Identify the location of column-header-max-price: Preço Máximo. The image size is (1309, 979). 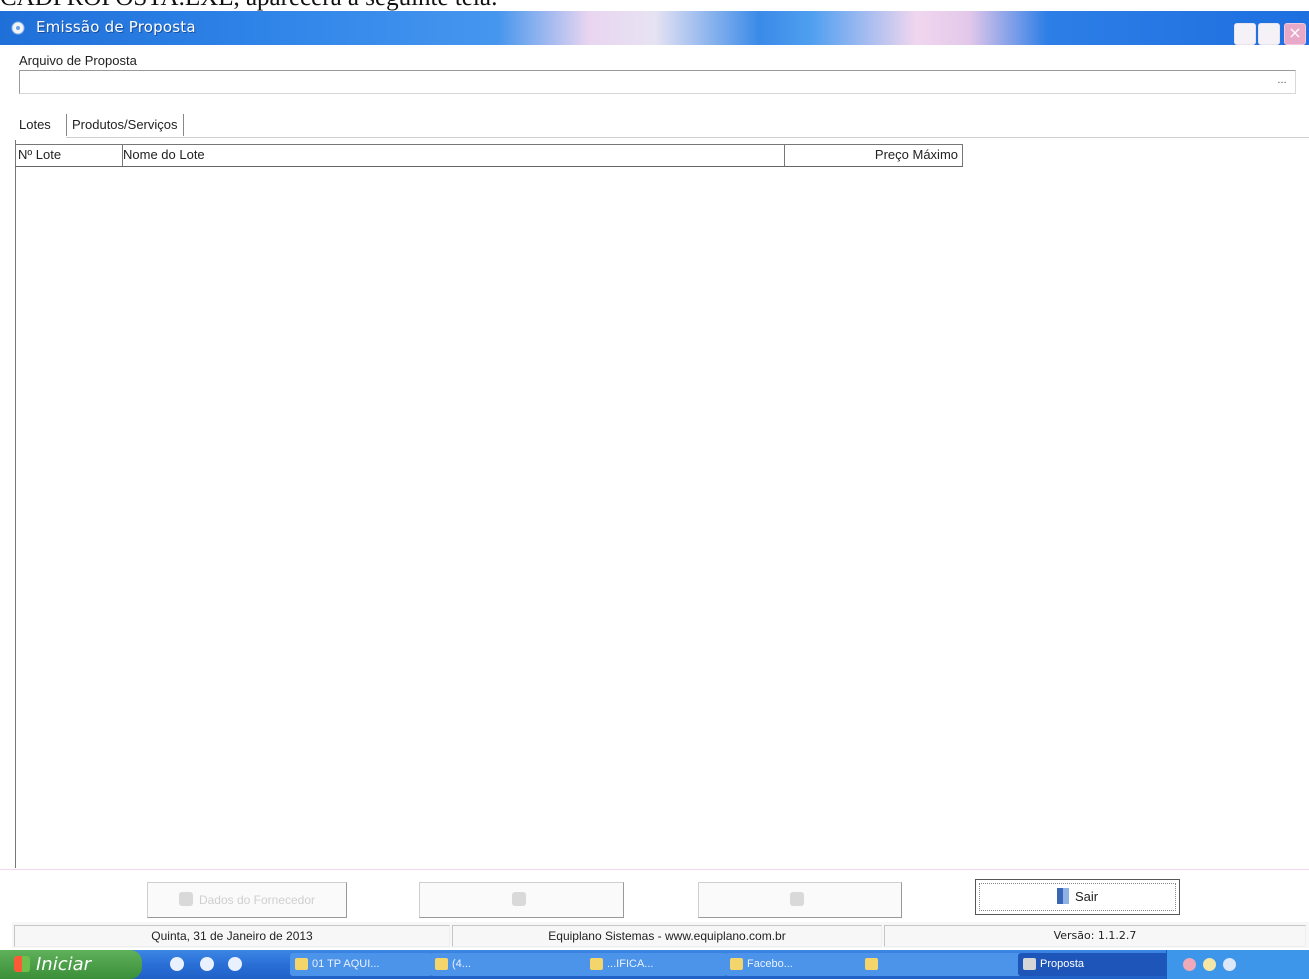
(873, 155).